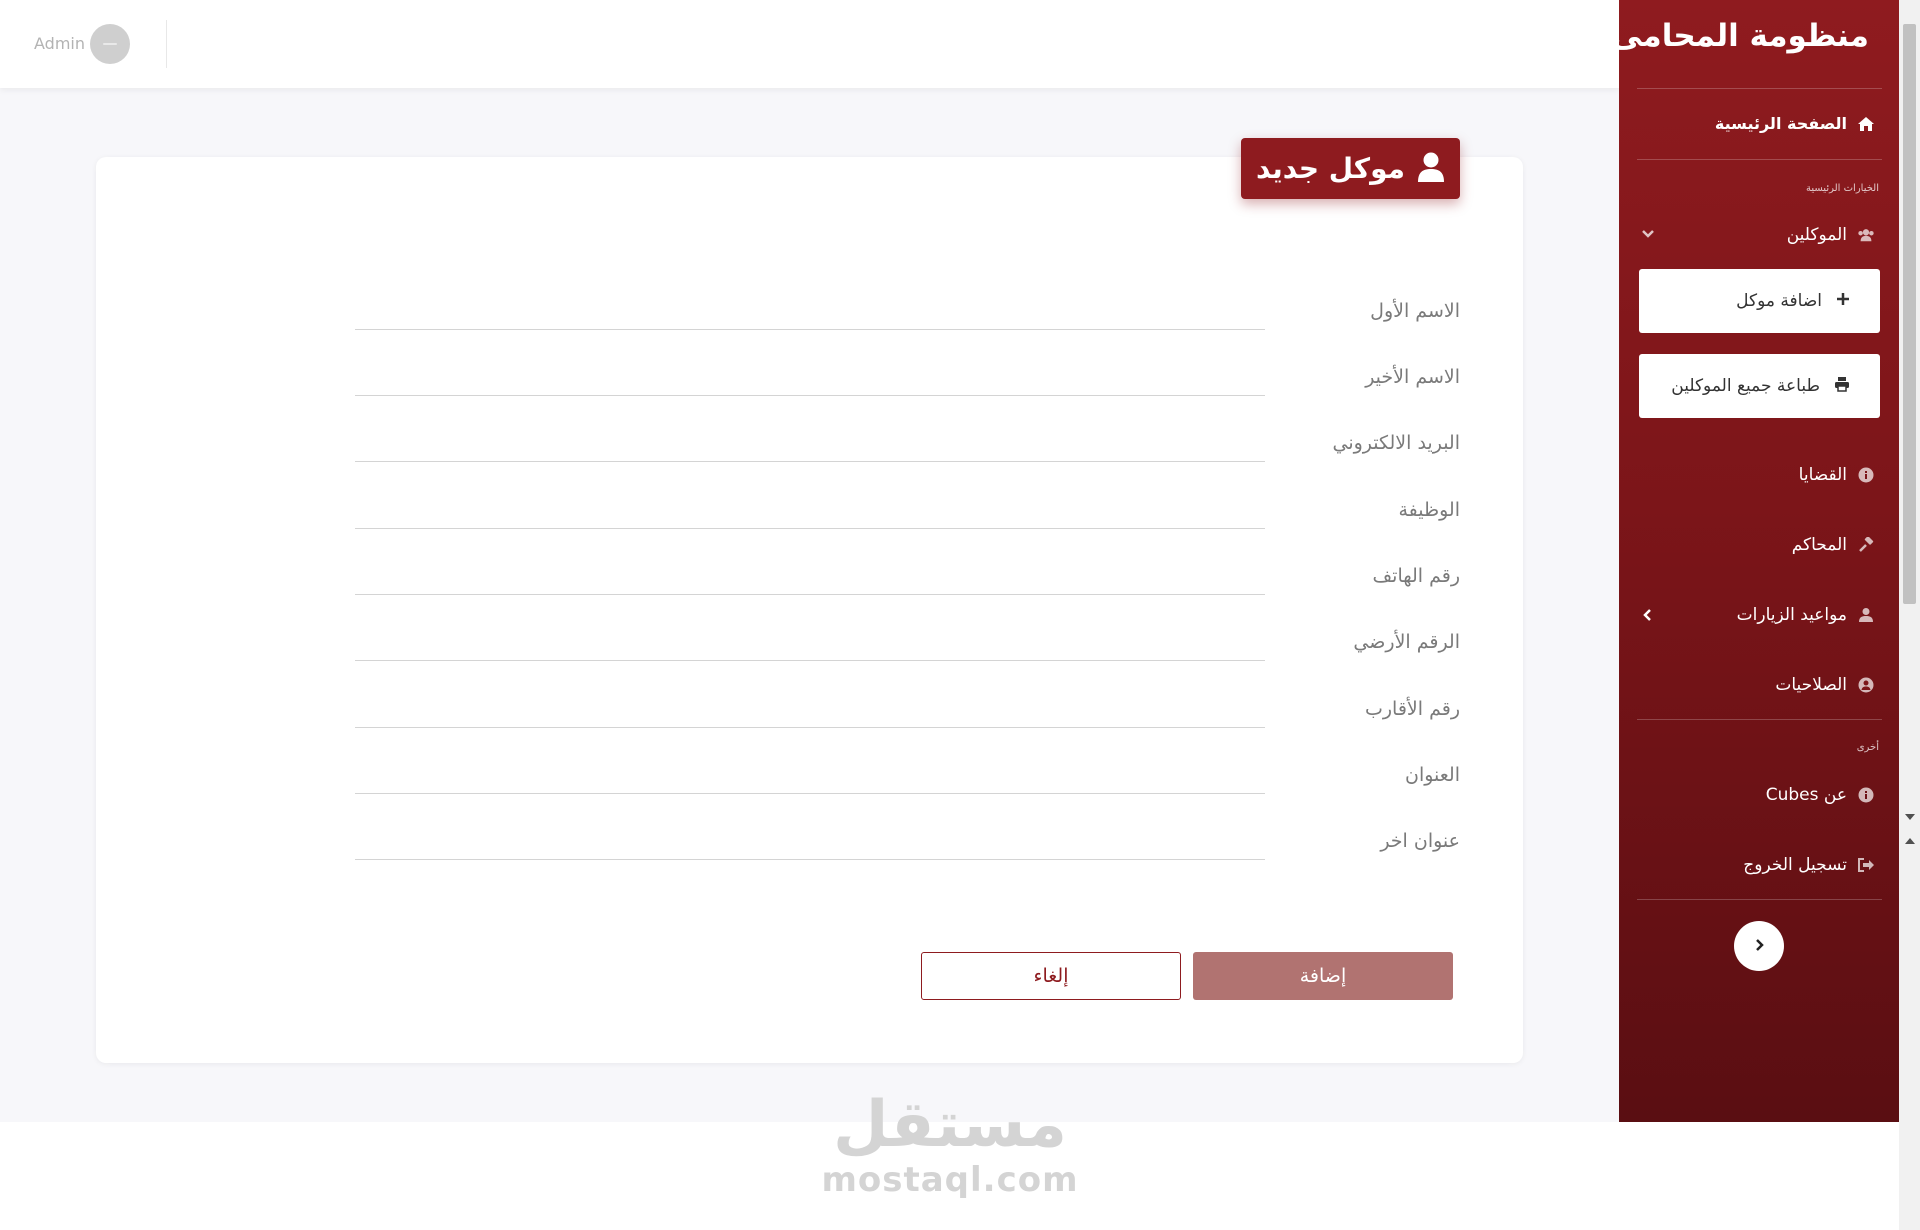 This screenshot has height=1230, width=1920. I want to click on sidebar-item-permissions: الصلاحيات, so click(1825, 685).